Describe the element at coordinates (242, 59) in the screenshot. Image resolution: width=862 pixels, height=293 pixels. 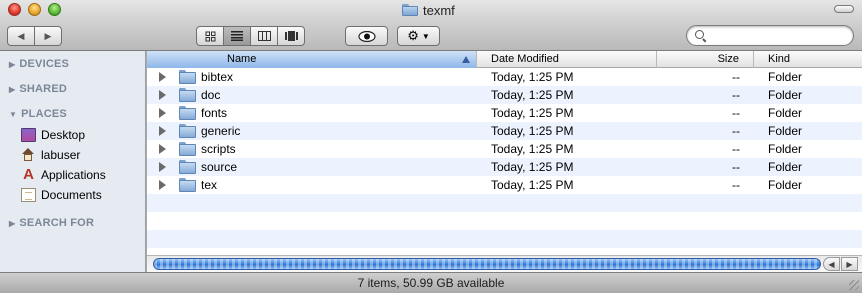
I see `column-header-label: Name` at that location.